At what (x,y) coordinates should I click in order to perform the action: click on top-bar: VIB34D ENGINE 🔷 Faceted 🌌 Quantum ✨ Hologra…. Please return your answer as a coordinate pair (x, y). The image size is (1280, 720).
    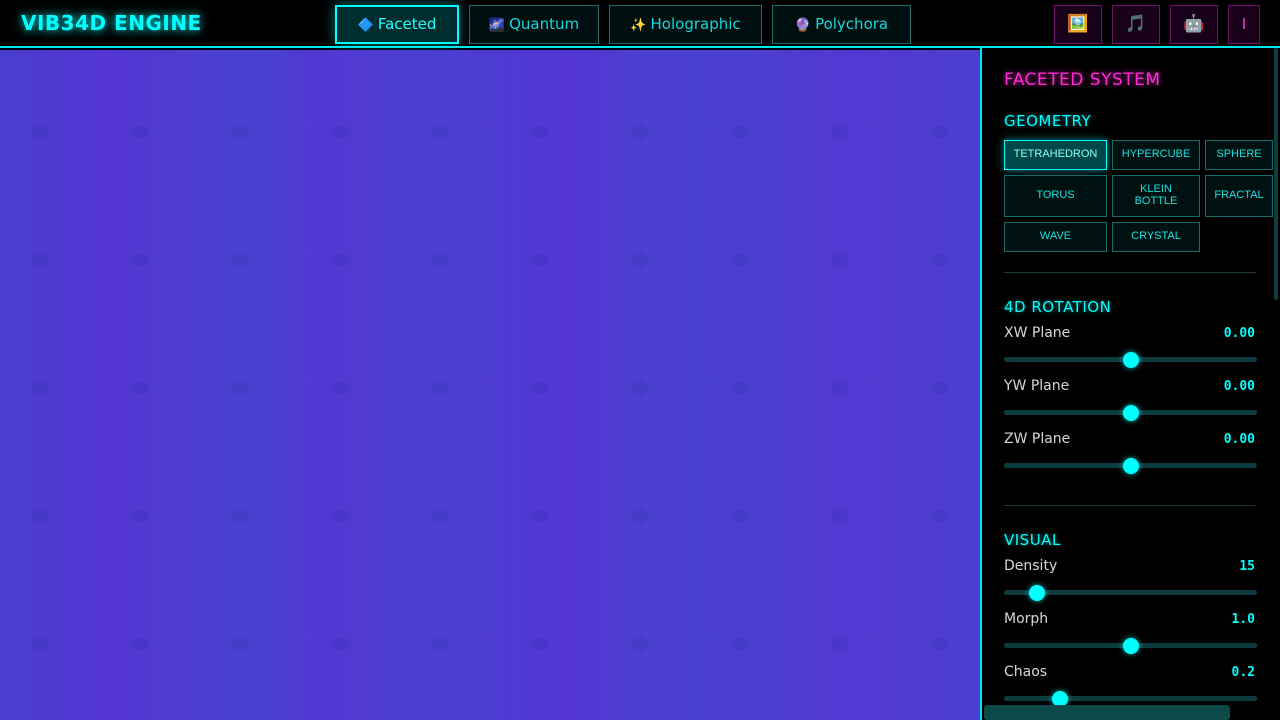
    Looking at the image, I should click on (640, 24).